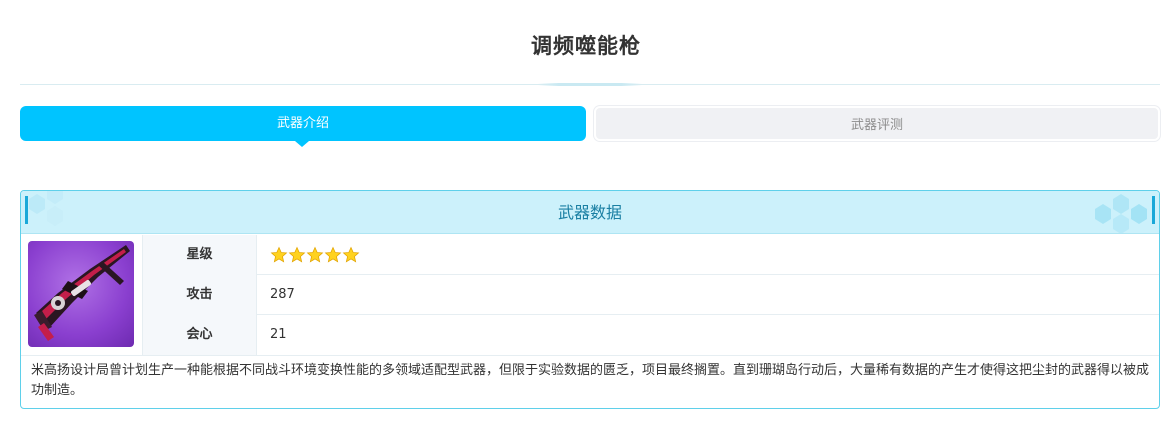  What do you see at coordinates (200, 335) in the screenshot?
I see `crit-label: 会心` at bounding box center [200, 335].